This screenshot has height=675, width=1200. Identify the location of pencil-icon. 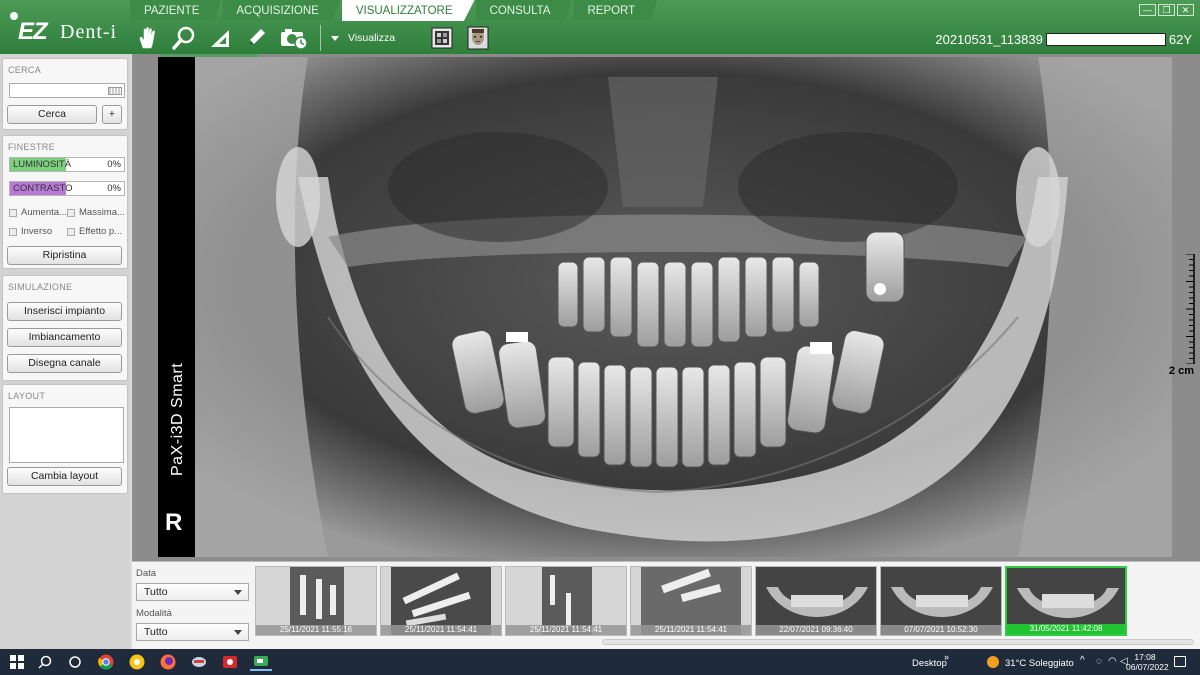
(256, 38).